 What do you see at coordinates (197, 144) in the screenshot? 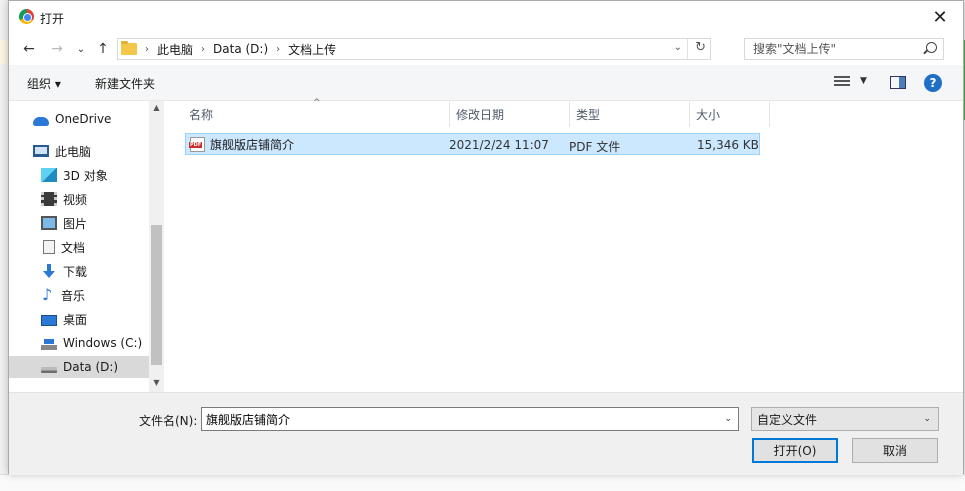
I see `pdf-file-icon` at bounding box center [197, 144].